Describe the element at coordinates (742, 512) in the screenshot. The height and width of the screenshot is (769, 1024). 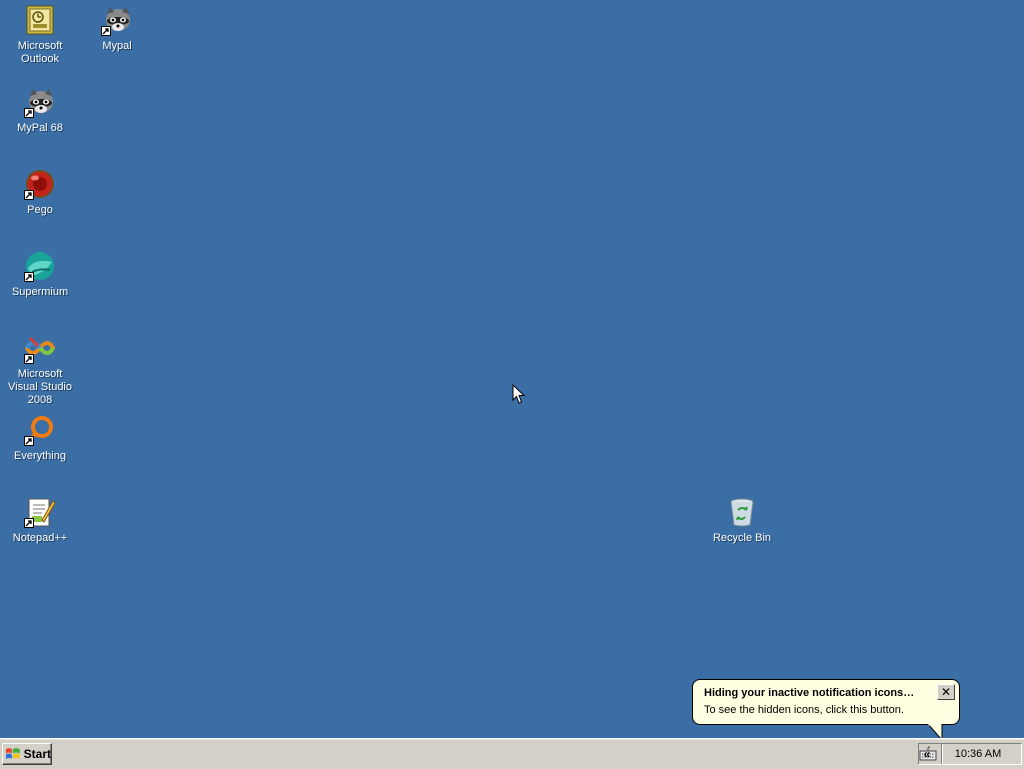
I see `recycle-bin-icon` at that location.